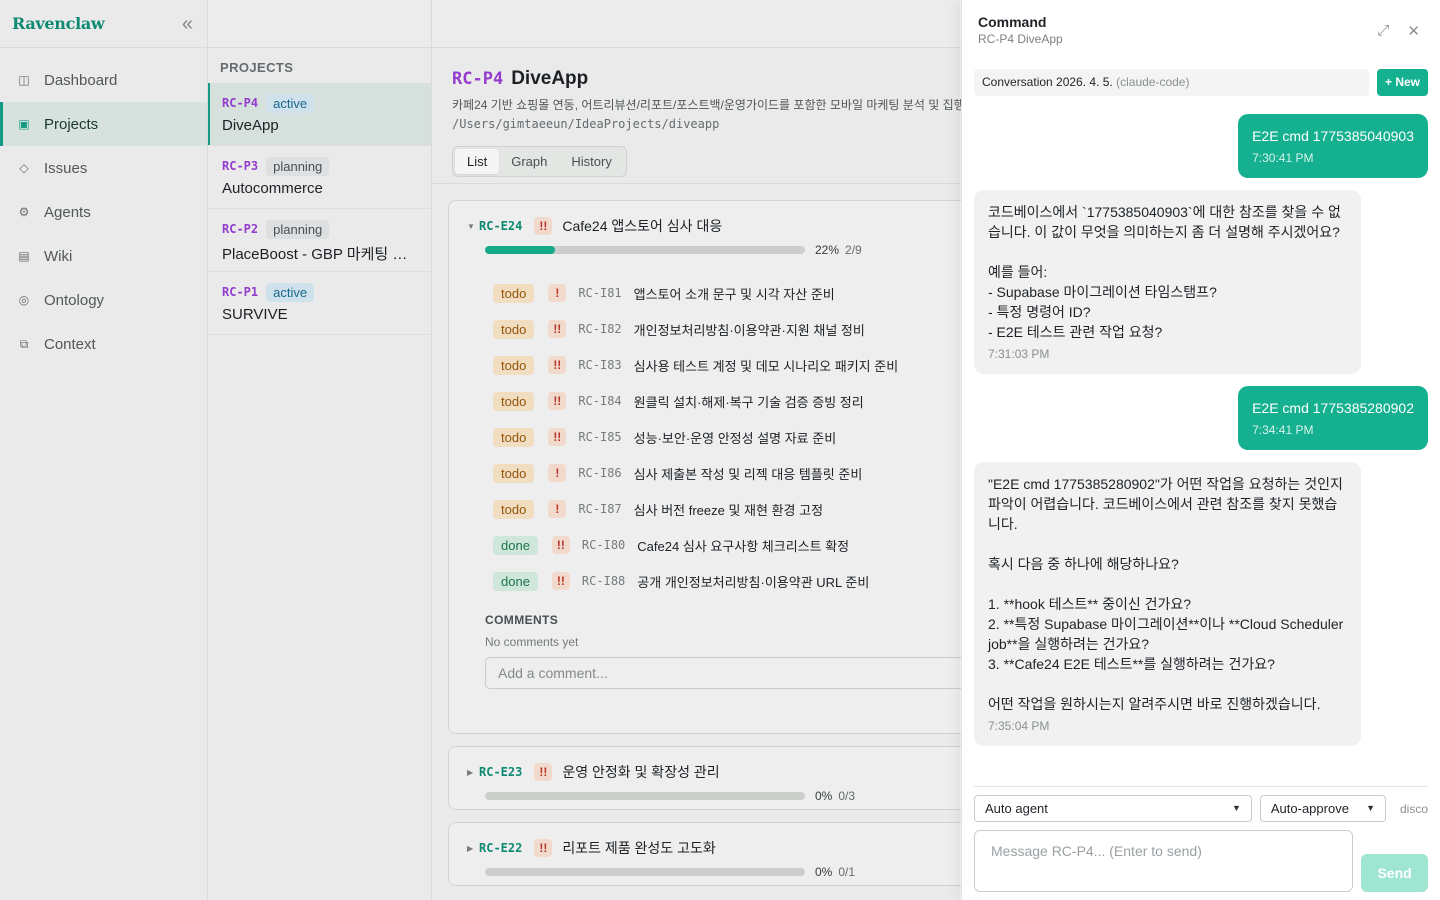 The height and width of the screenshot is (900, 1440). Describe the element at coordinates (1413, 31) in the screenshot. I see `close-icon: ✕` at that location.